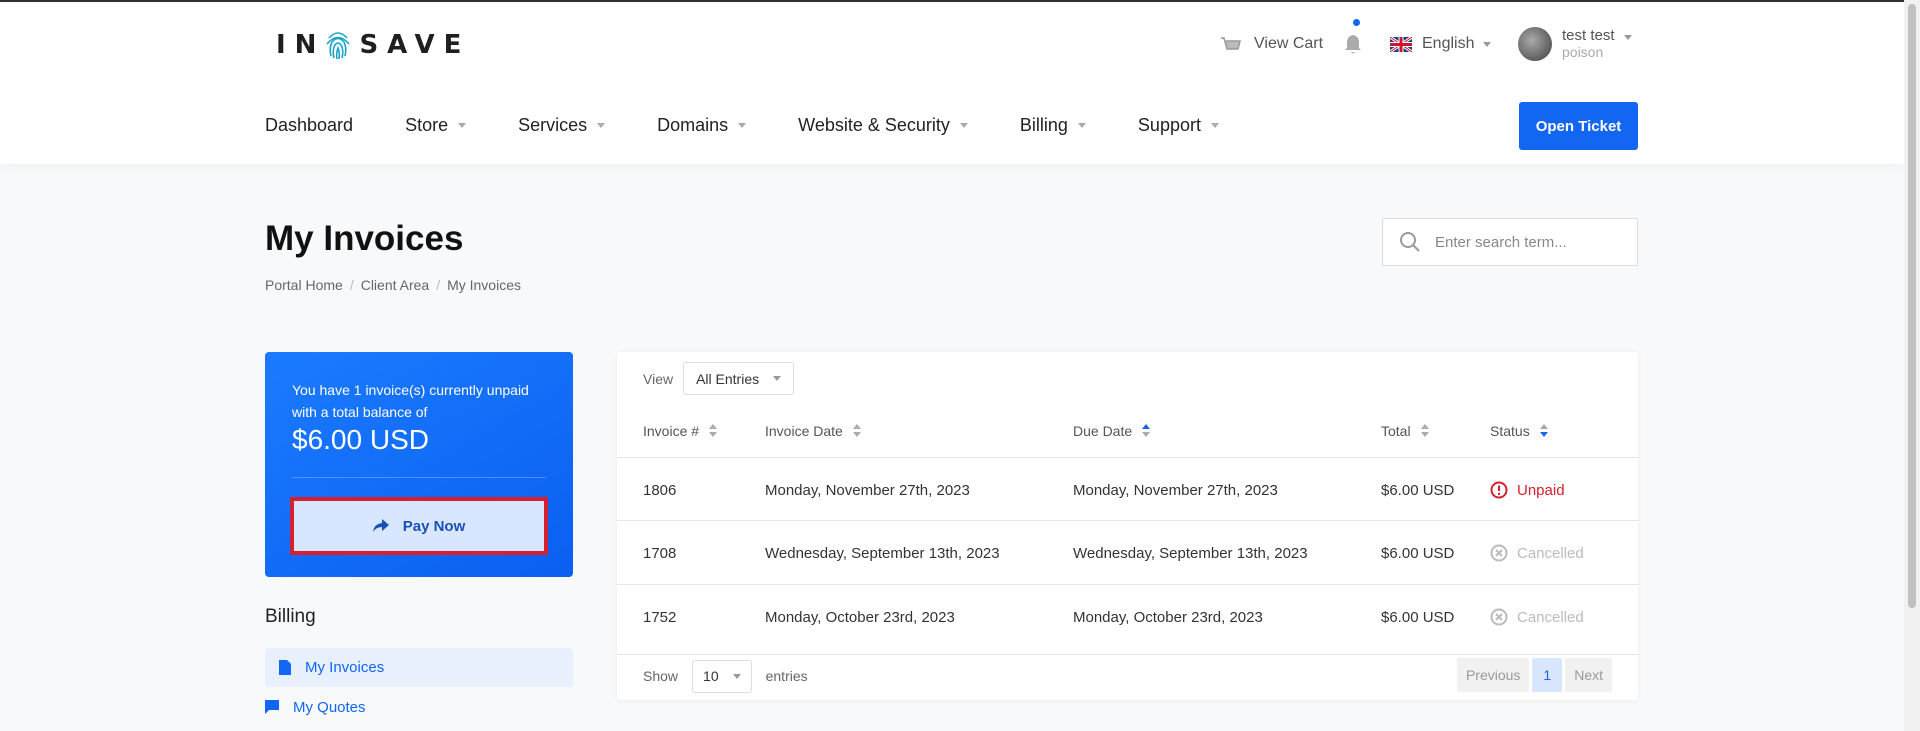 The width and height of the screenshot is (1920, 731). I want to click on view-filter: View All Entries, so click(719, 378).